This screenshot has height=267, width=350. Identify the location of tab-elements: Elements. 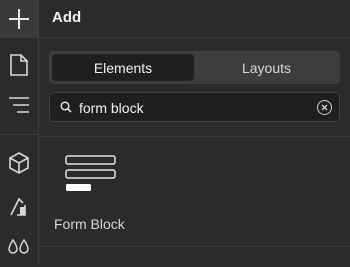
(123, 67).